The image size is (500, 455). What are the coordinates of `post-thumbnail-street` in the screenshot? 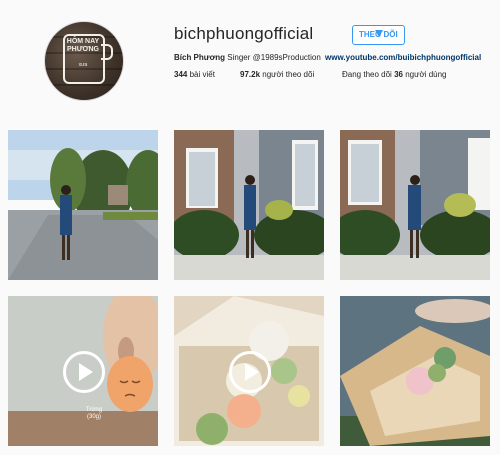 It's located at (83, 205).